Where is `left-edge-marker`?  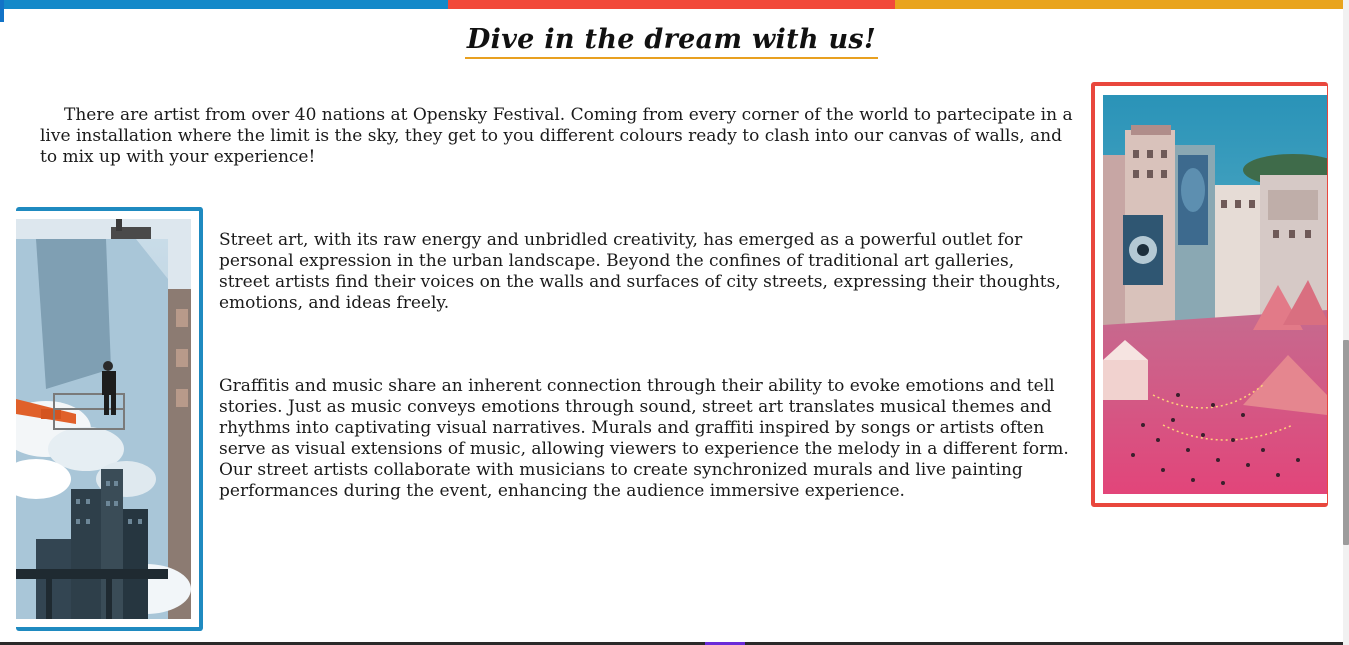
left-edge-marker is located at coordinates (2, 11).